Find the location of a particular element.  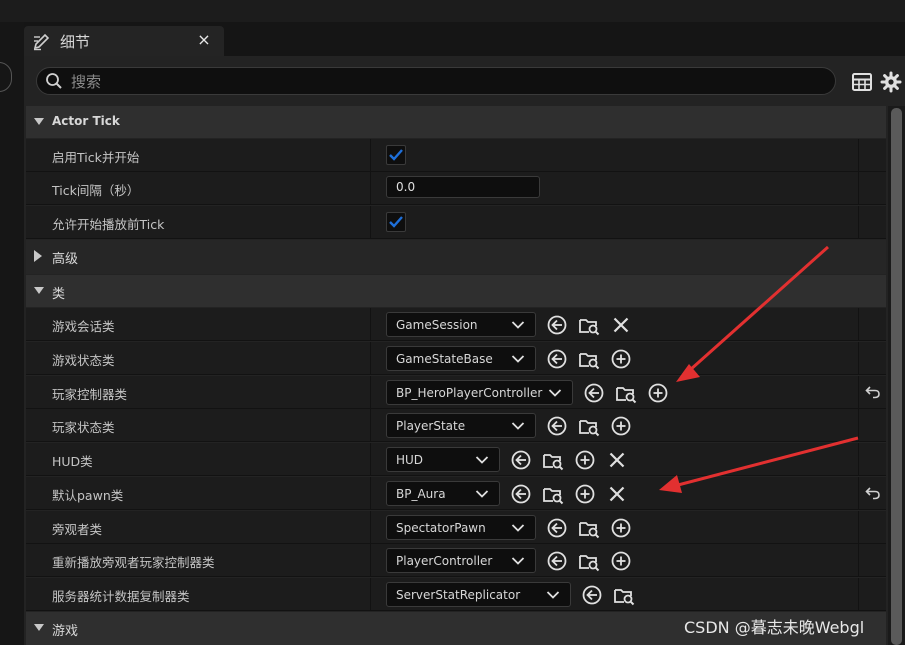

dropdown-value: ServerStatReplicator is located at coordinates (458, 595).